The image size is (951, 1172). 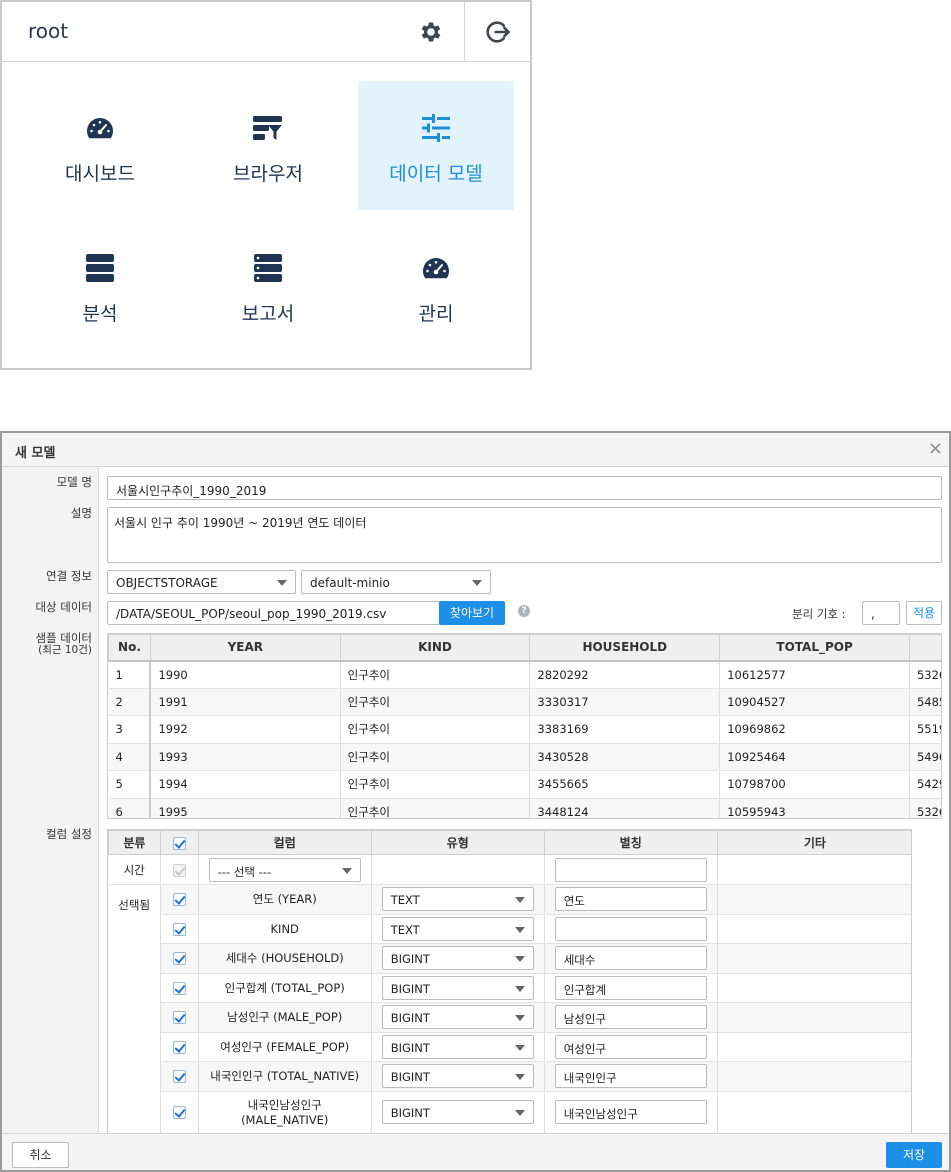 I want to click on time-alias-input, so click(x=630, y=869).